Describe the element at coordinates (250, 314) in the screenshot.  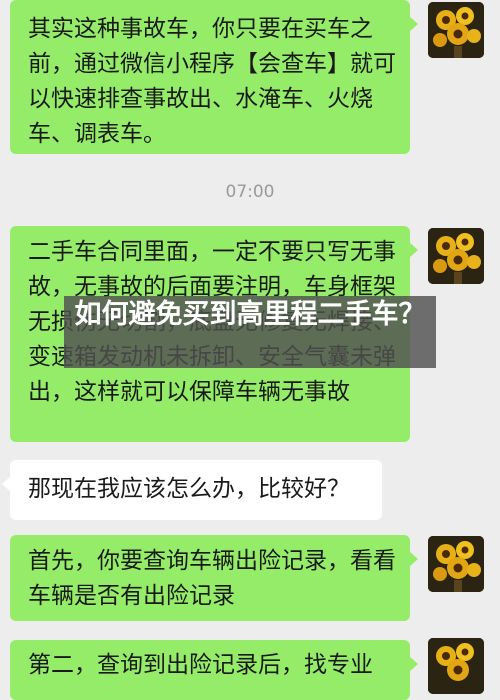
I see `overlay-title: 如何避免买到高里程二手车？` at that location.